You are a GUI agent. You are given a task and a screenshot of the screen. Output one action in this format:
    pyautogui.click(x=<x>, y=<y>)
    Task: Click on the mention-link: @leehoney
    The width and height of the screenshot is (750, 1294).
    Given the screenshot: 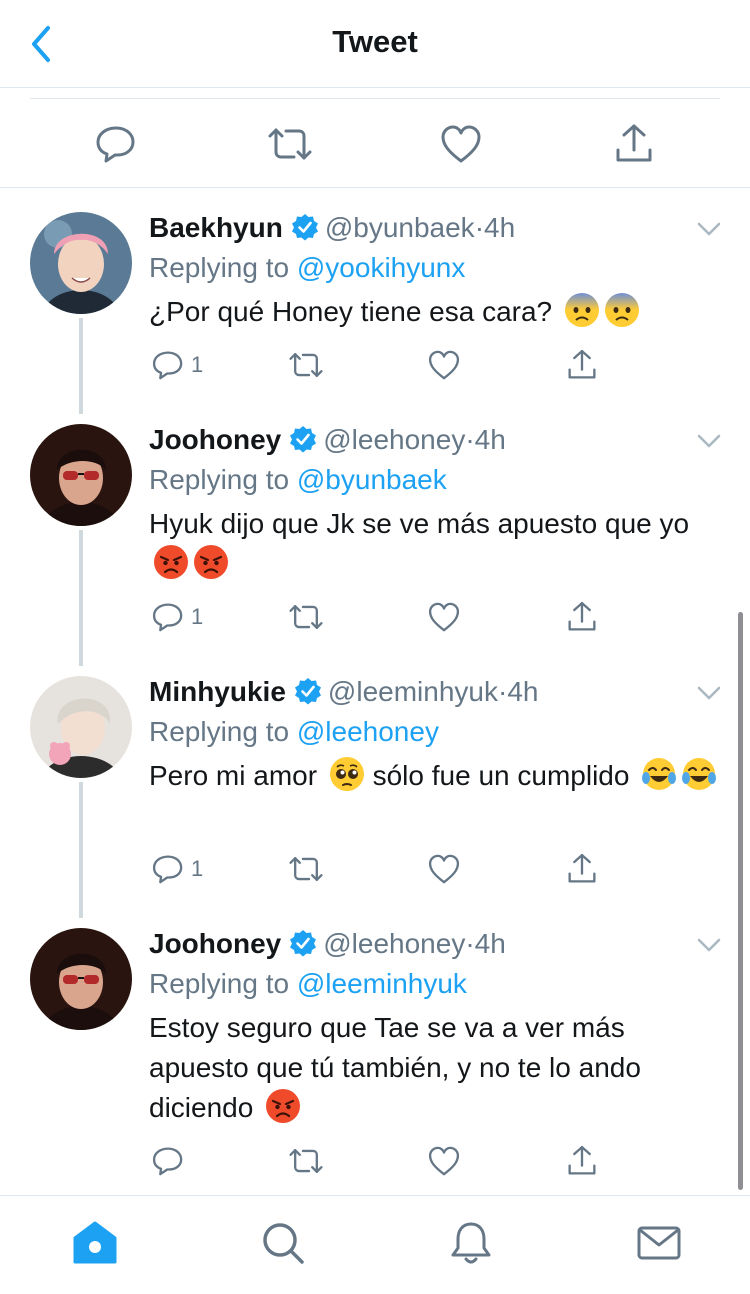 What is the action you would take?
    pyautogui.click(x=368, y=731)
    